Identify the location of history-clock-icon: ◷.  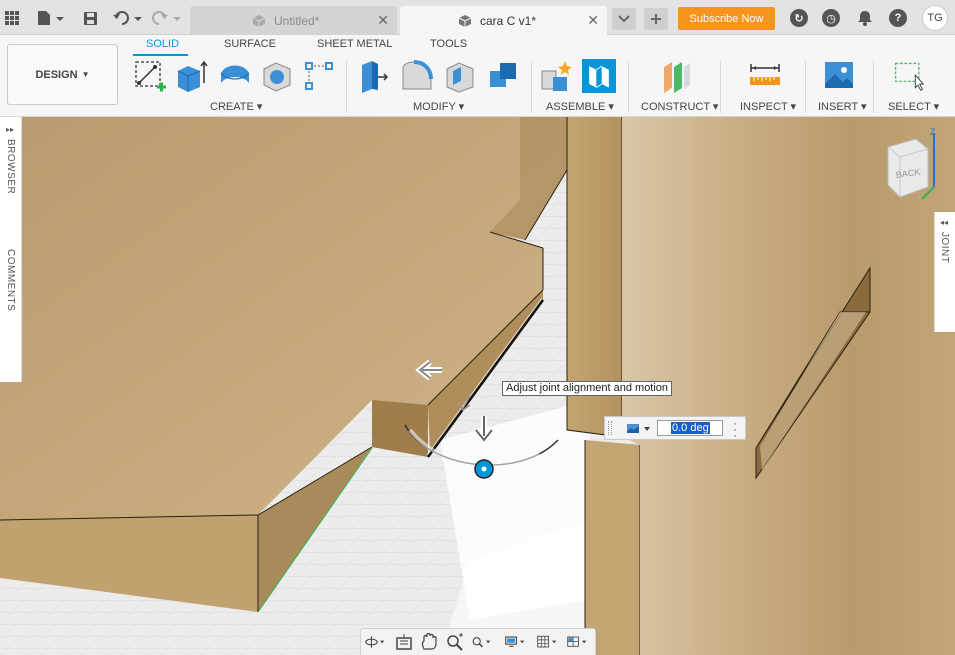
(831, 18).